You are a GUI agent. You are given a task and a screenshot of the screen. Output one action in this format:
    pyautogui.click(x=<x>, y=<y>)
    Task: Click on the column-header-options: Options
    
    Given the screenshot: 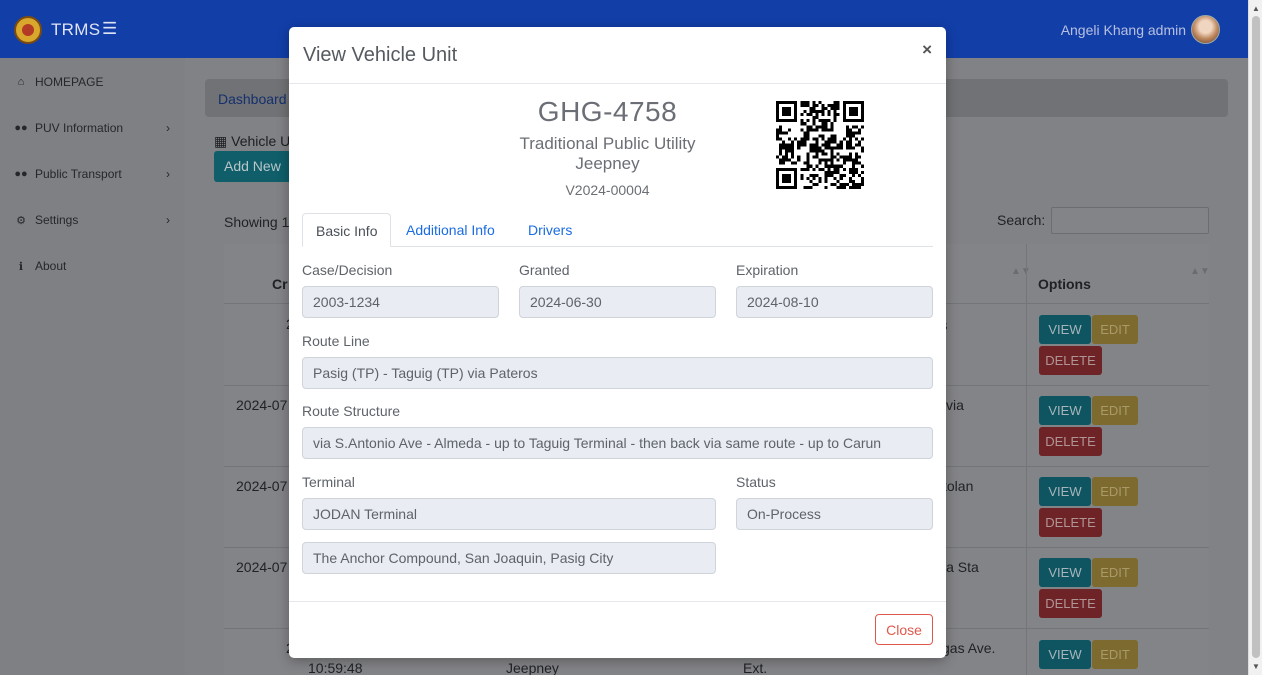 What is the action you would take?
    pyautogui.click(x=1064, y=284)
    